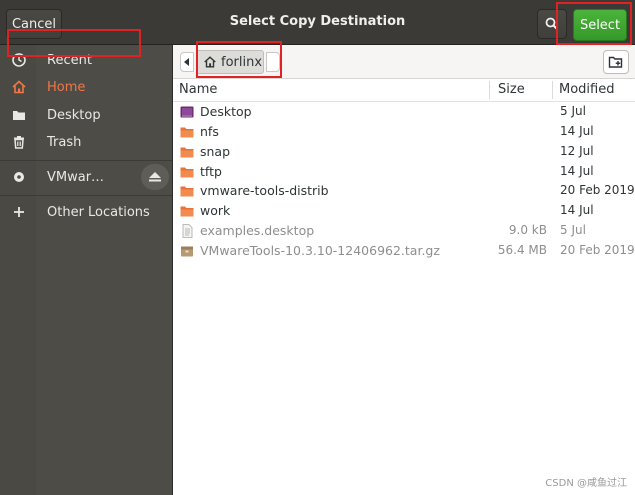  I want to click on table-row: nfs 14 Jul, so click(404, 132).